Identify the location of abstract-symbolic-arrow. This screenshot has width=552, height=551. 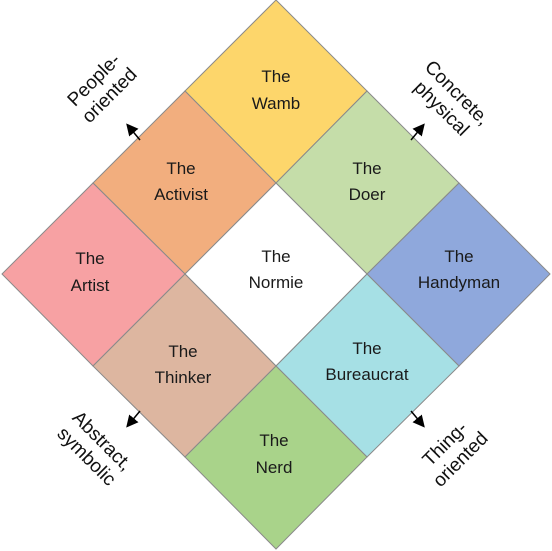
(133, 419).